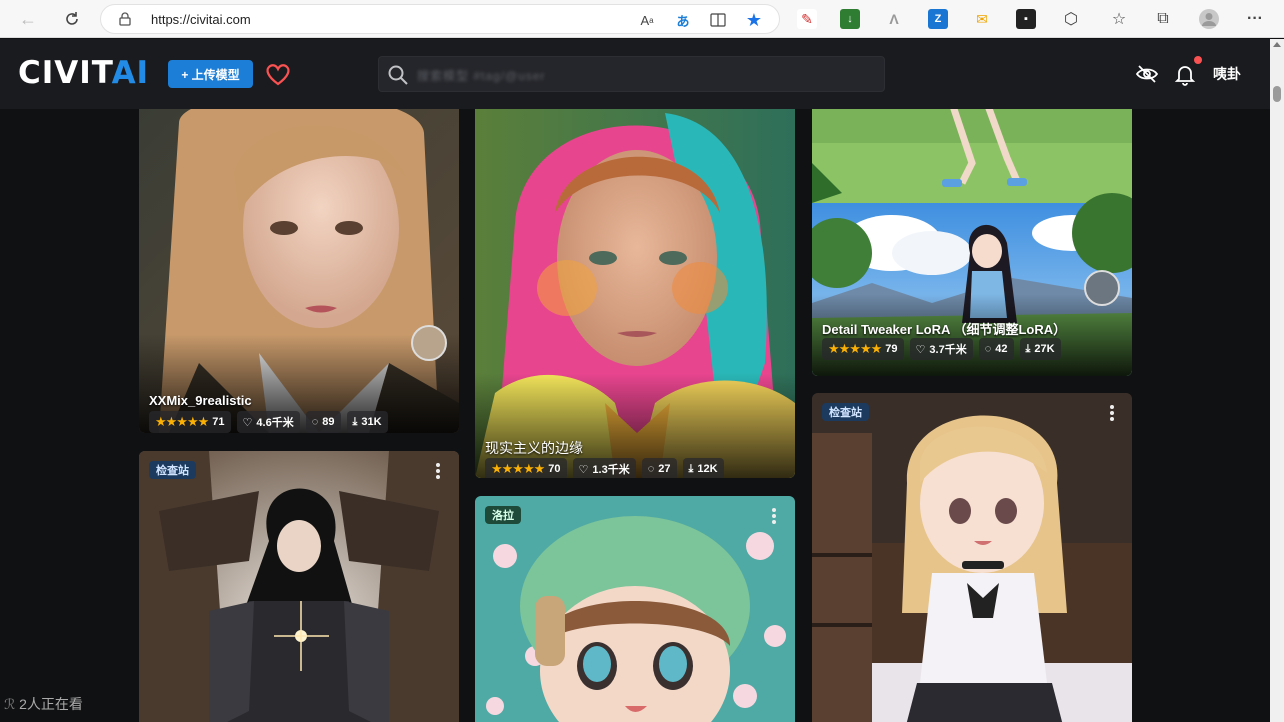 This screenshot has width=1284, height=722. What do you see at coordinates (554, 469) in the screenshot?
I see `rating-count: 70` at bounding box center [554, 469].